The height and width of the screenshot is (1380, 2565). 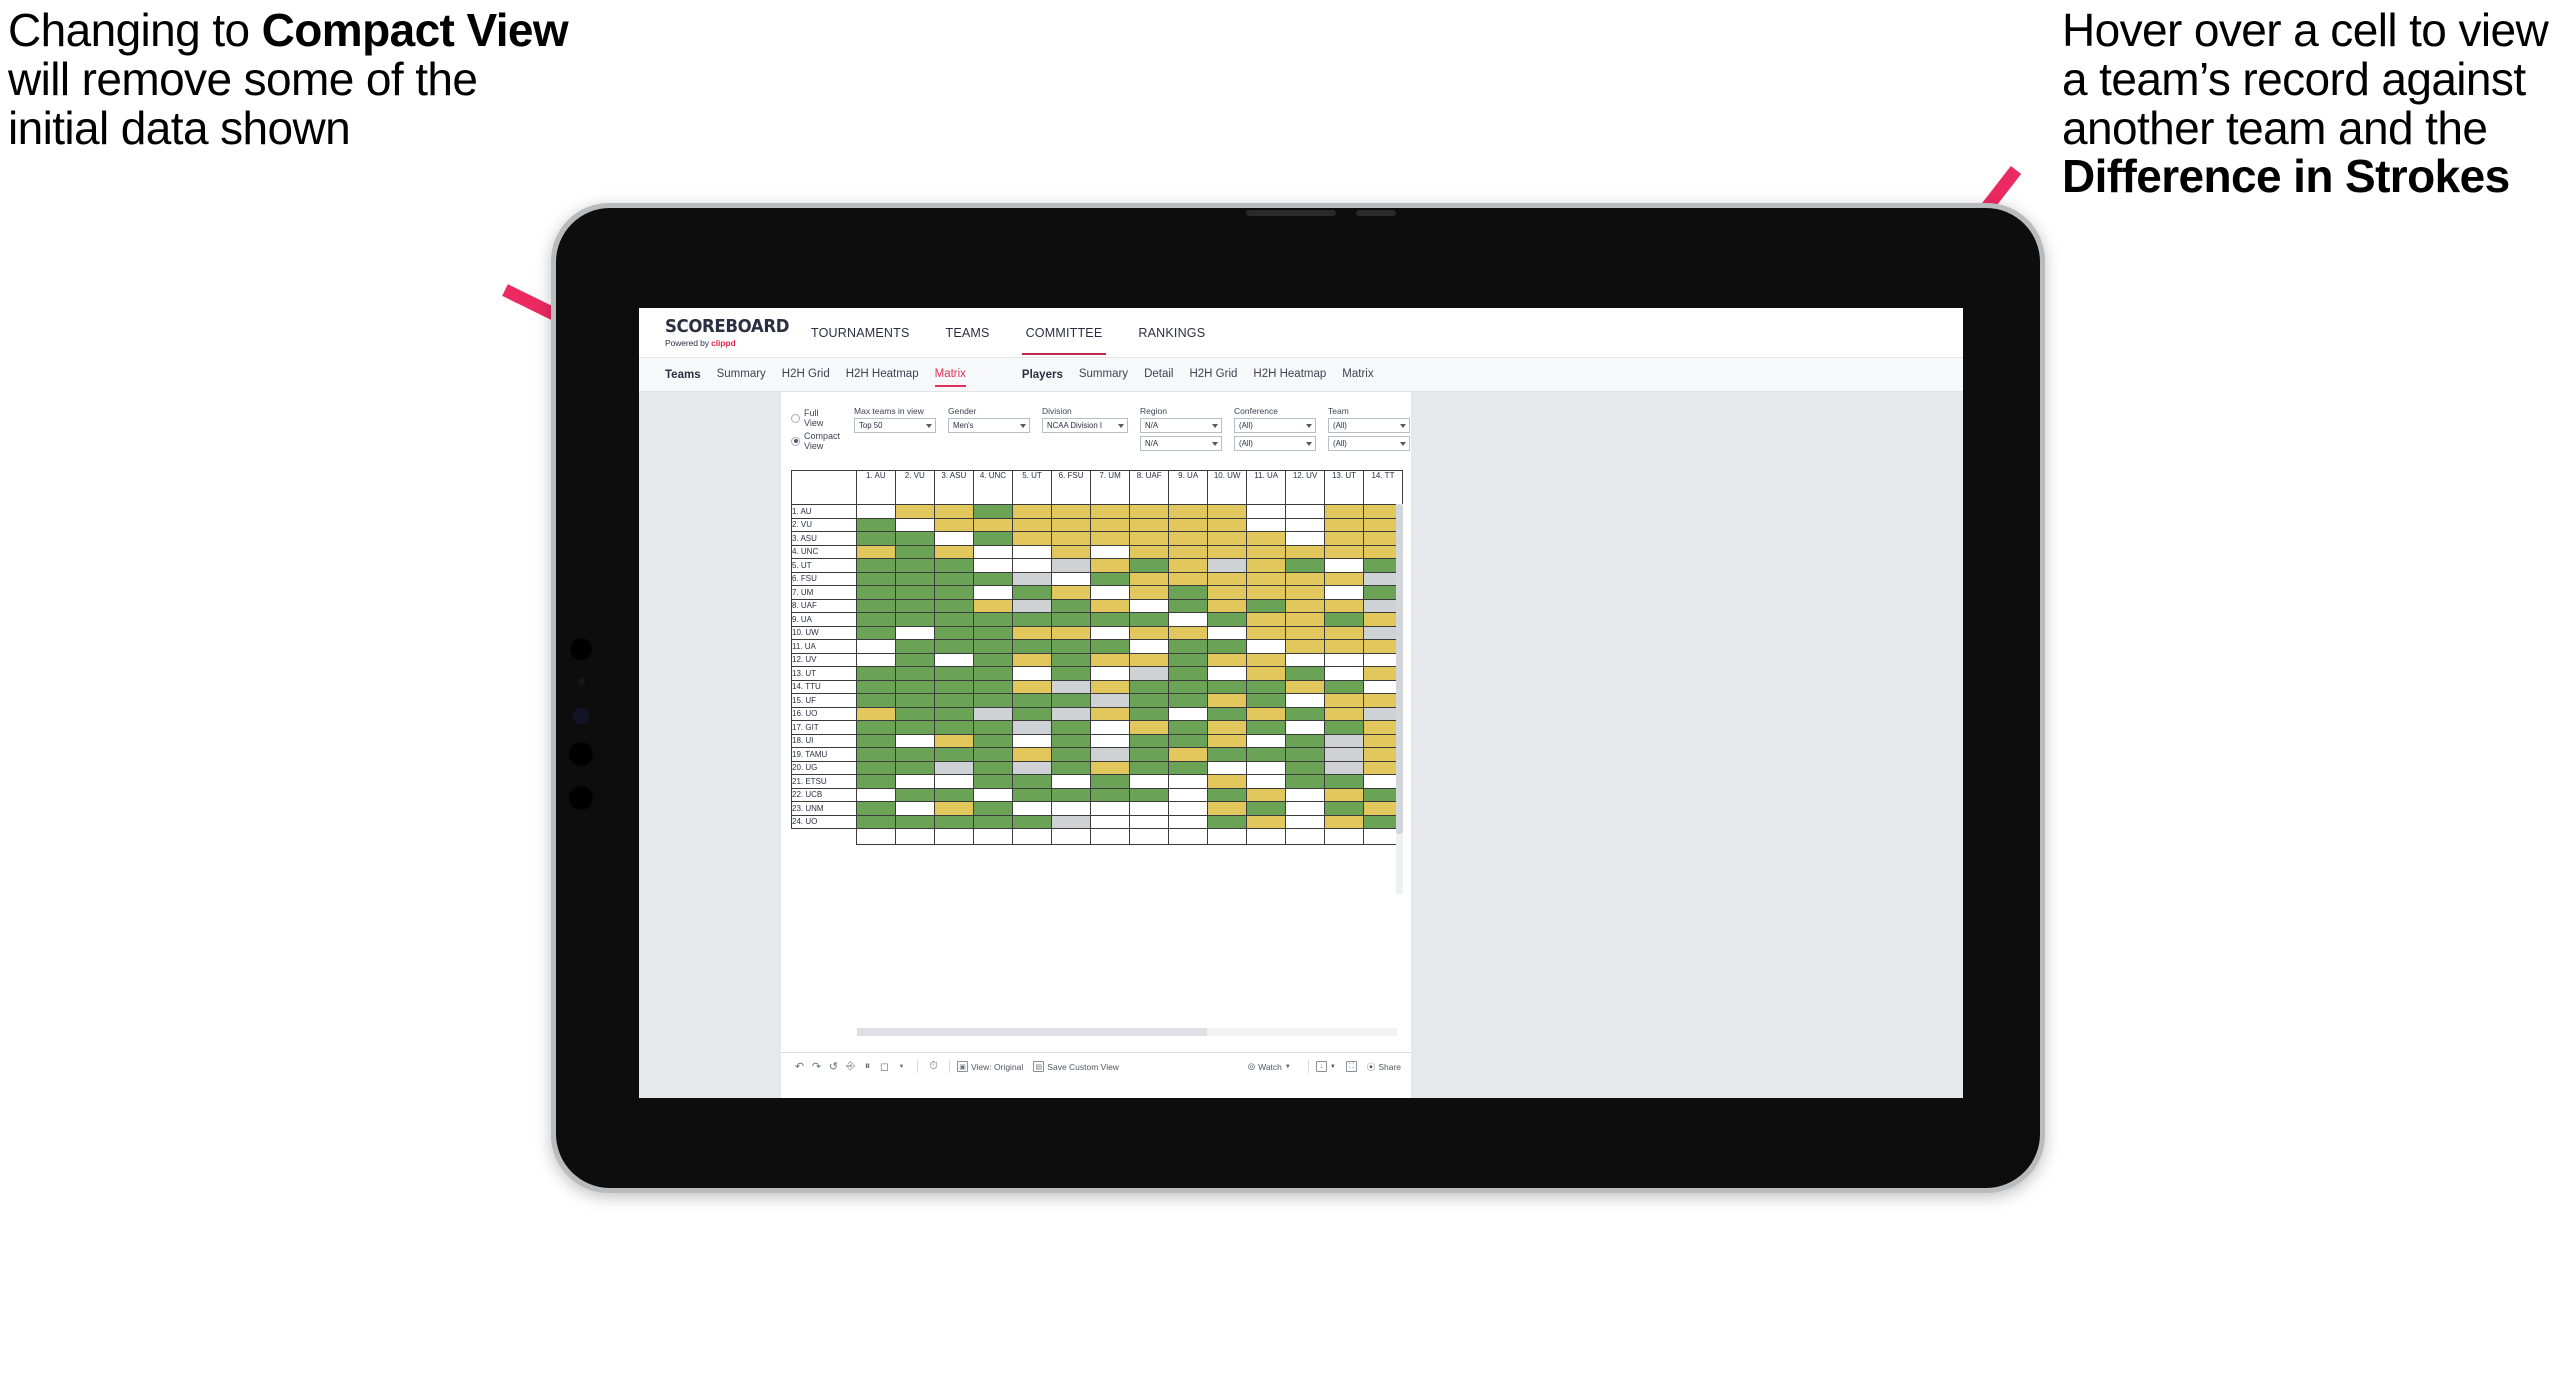 I want to click on filter-gender-select: Men's, so click(x=989, y=425).